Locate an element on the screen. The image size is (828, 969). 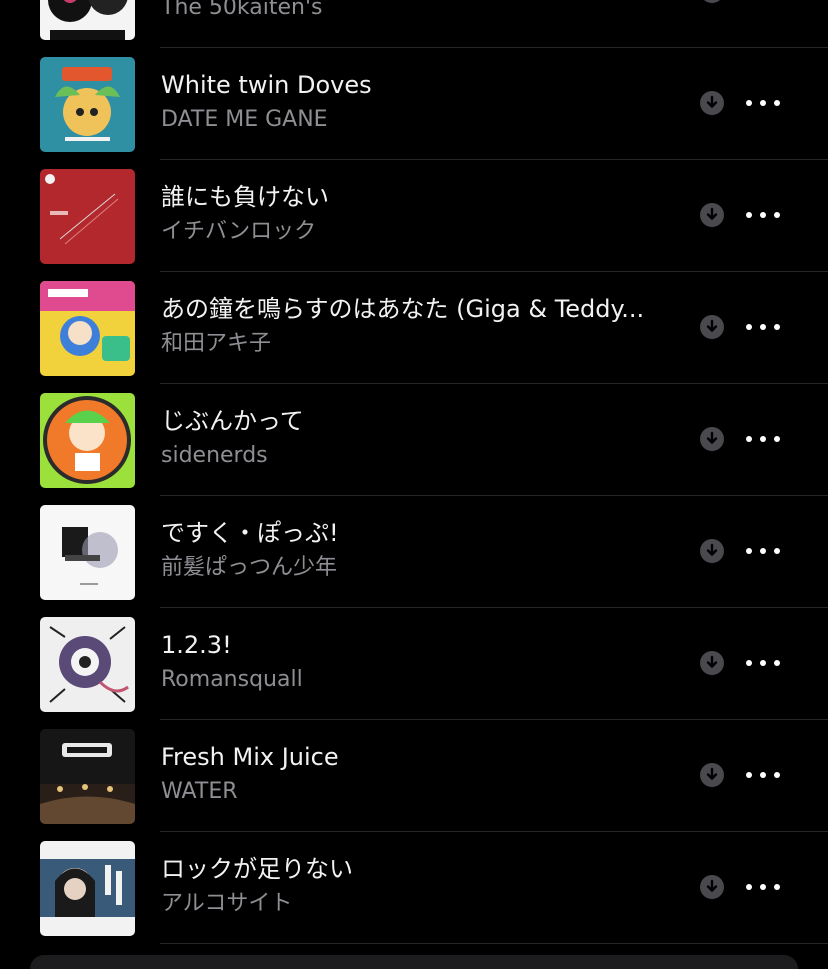
row-divider is located at coordinates (494, 943).